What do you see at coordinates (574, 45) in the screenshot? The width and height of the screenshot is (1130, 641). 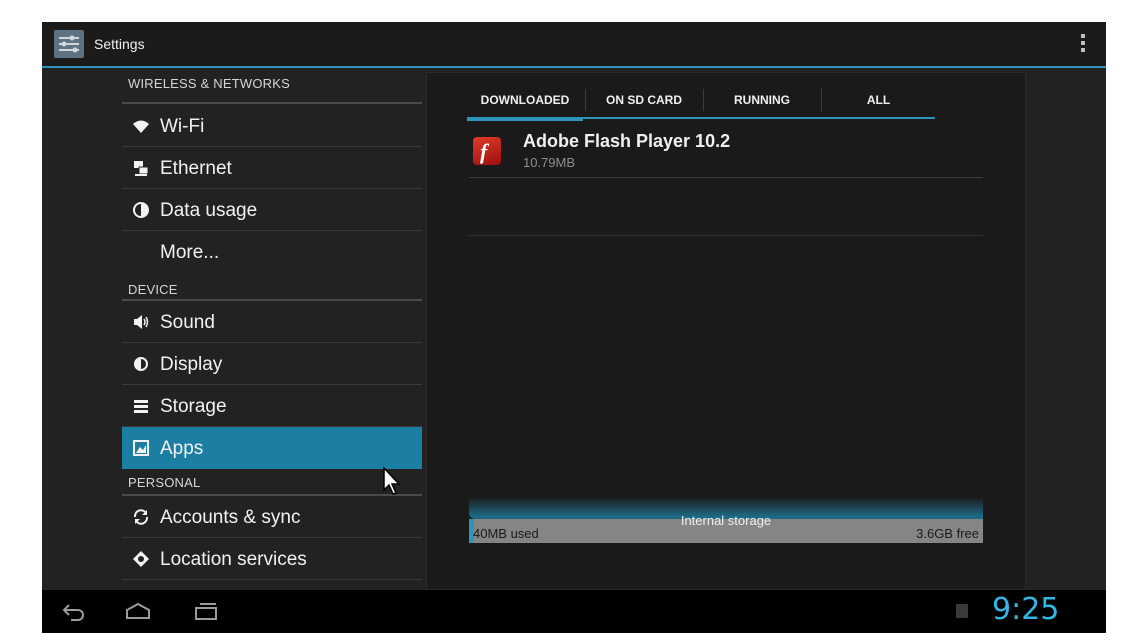 I see `action-bar: Settings` at bounding box center [574, 45].